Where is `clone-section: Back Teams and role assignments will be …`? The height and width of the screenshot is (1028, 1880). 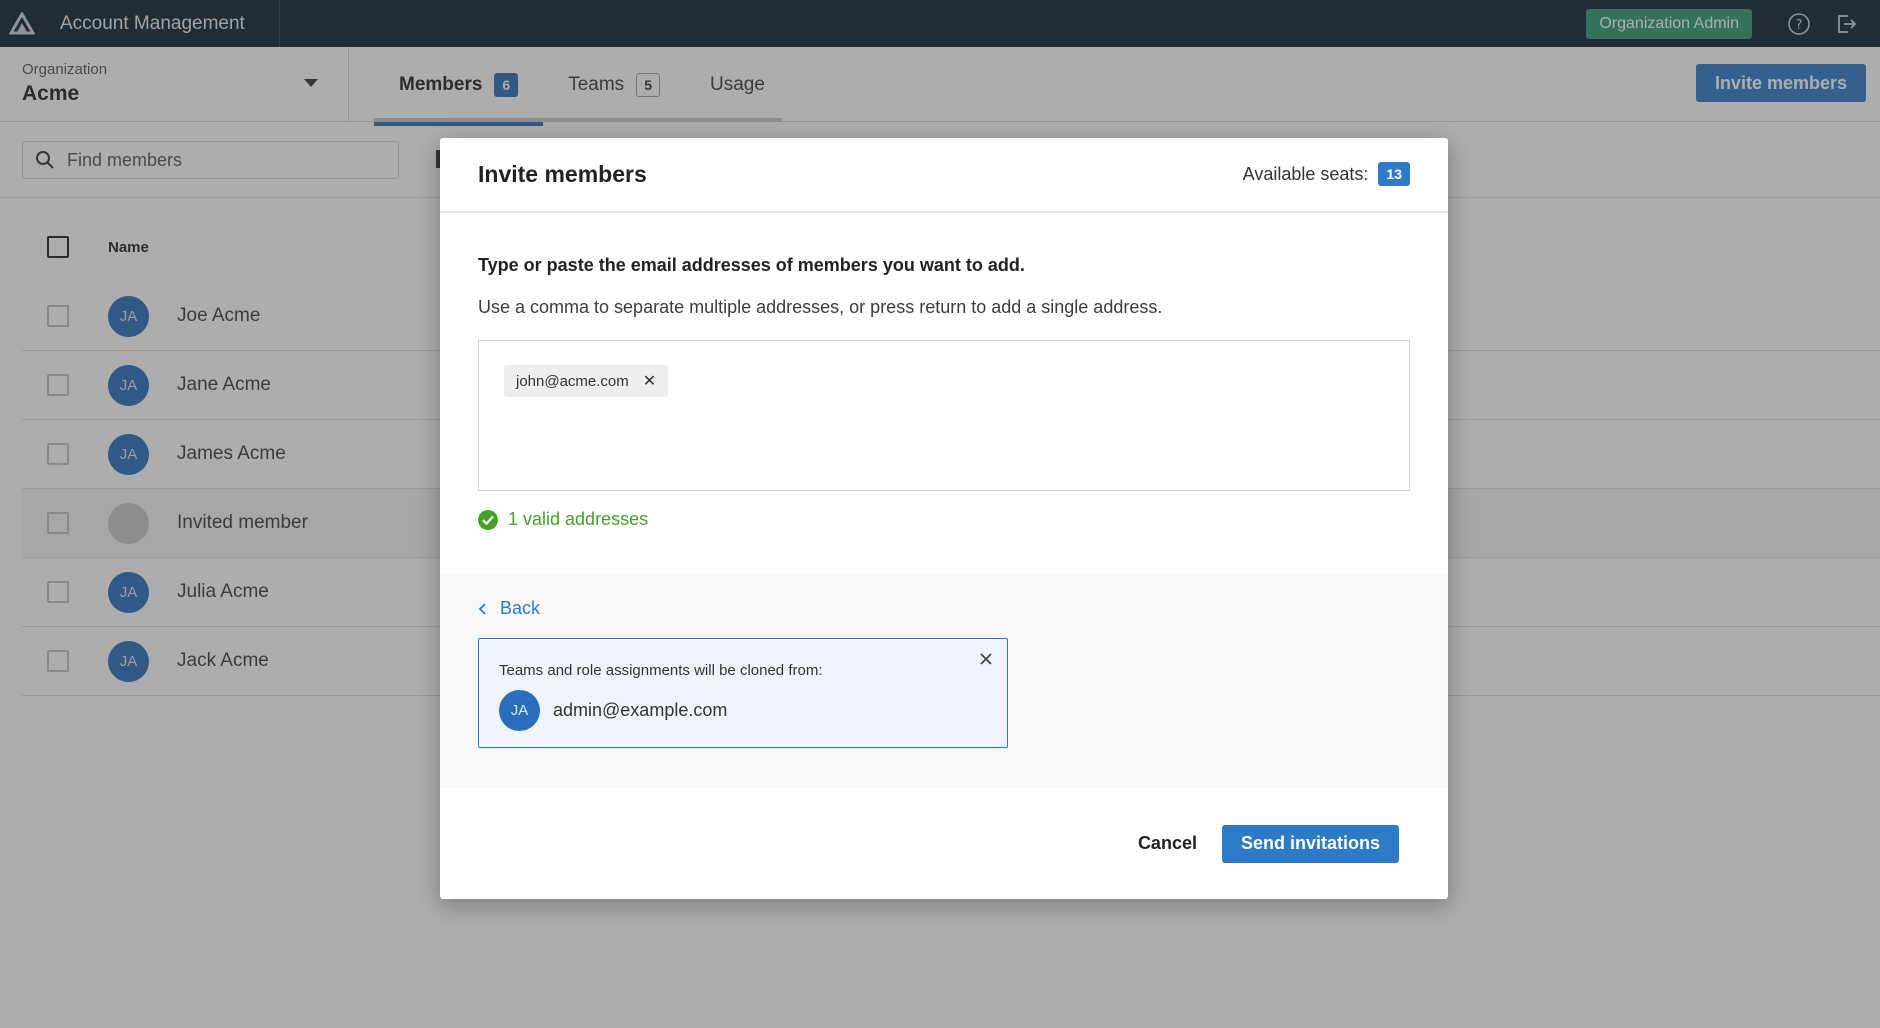
clone-section: Back Teams and role assignments will be … is located at coordinates (944, 680).